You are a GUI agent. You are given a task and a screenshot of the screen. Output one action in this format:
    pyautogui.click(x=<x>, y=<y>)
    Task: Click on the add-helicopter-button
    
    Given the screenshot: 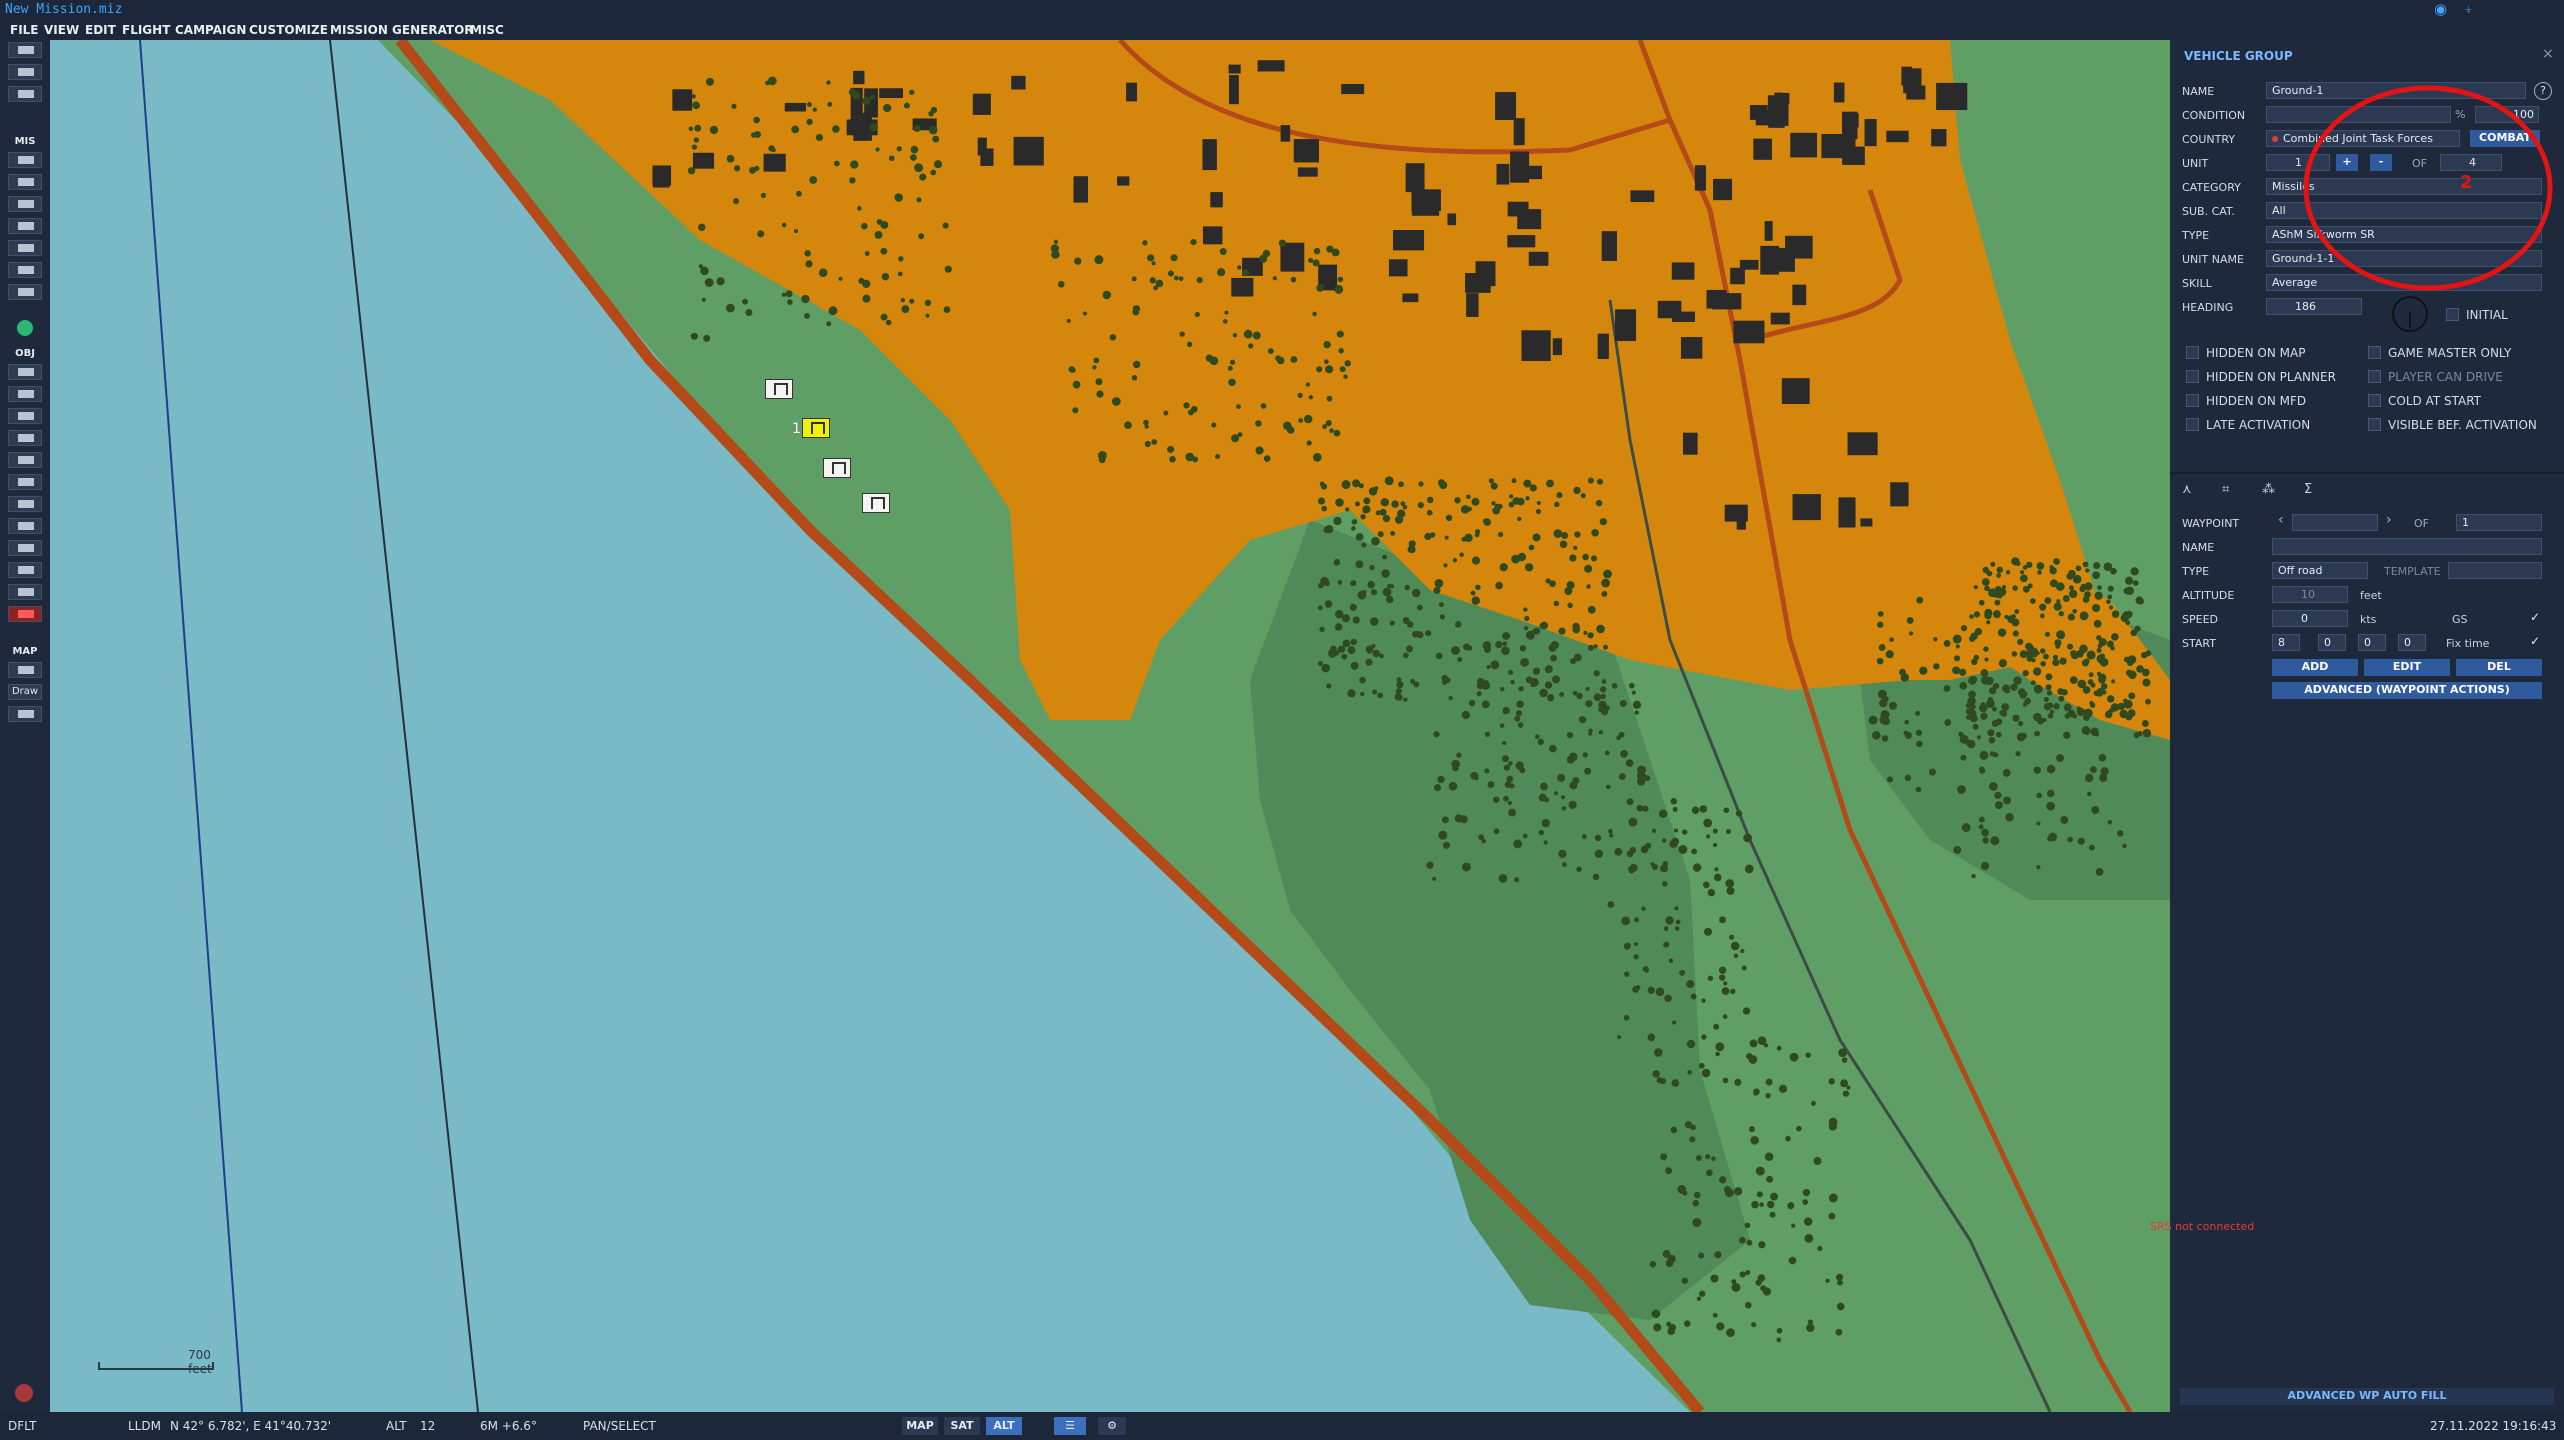 What is the action you would take?
    pyautogui.click(x=25, y=394)
    